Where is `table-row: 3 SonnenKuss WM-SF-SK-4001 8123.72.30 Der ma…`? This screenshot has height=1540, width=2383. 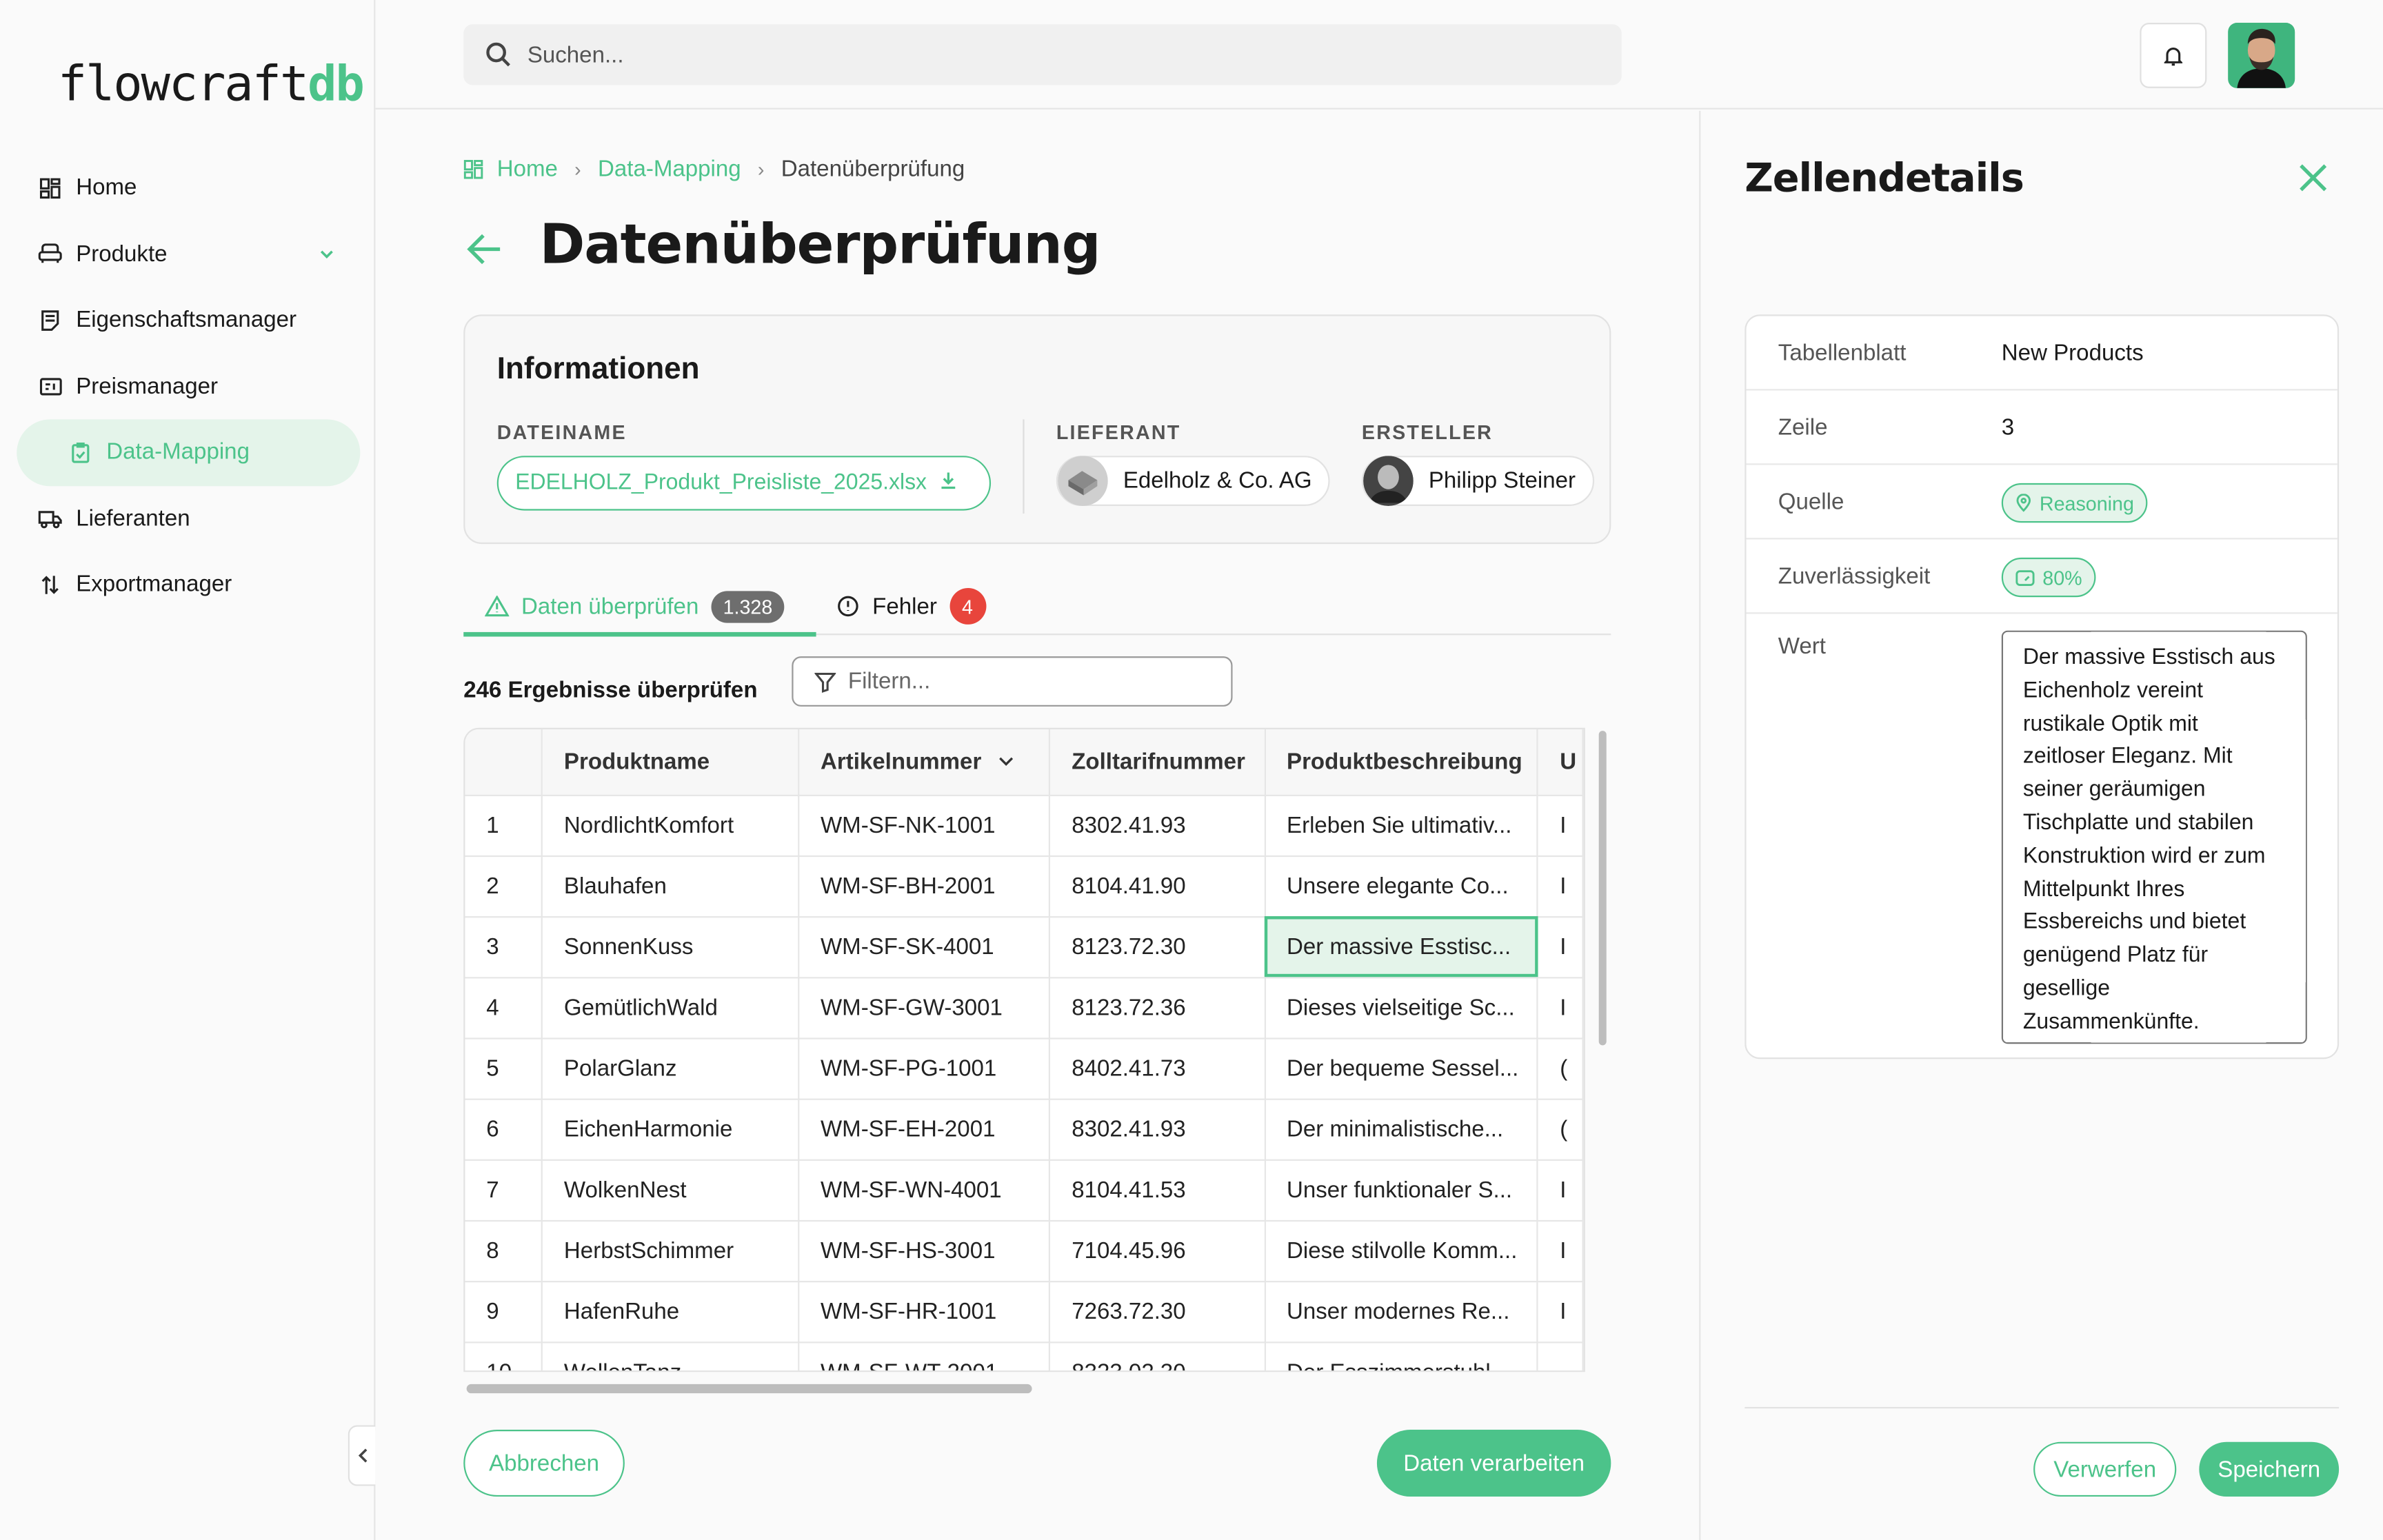
table-row: 3 SonnenKuss WM-SF-SK-4001 8123.72.30 Der ma… is located at coordinates (1024, 947).